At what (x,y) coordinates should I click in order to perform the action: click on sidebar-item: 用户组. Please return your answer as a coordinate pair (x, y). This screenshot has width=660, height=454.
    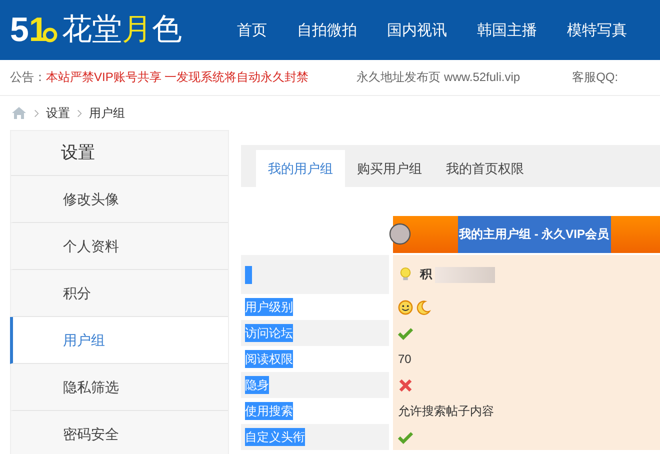
    Looking at the image, I should click on (119, 340).